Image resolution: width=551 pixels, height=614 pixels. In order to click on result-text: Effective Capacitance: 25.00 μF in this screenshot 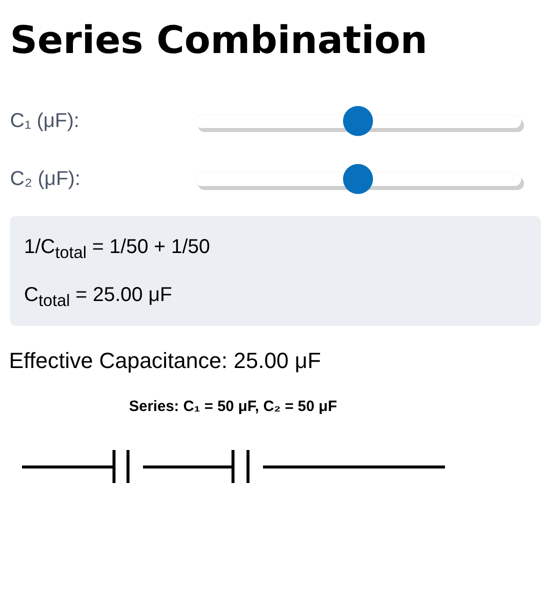, I will do `click(165, 361)`.